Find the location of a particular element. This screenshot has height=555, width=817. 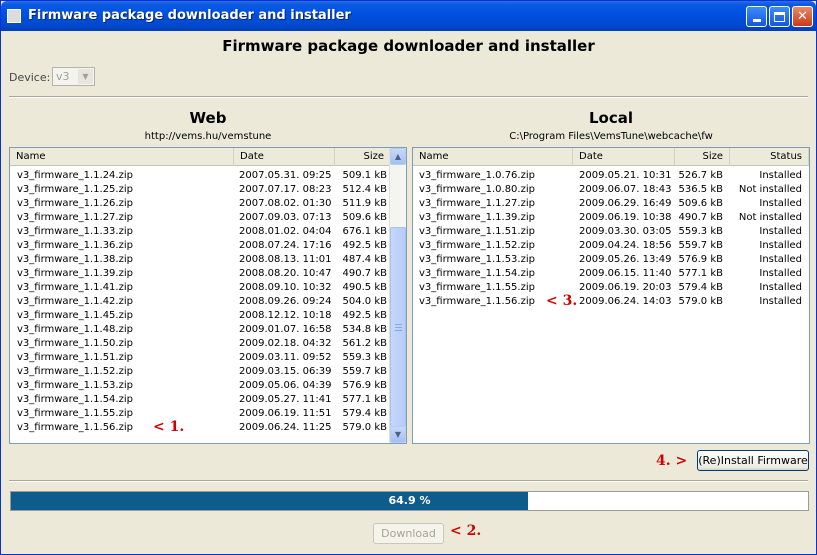

web-cell-date: 2007.07.17. 08:23 is located at coordinates (285, 189).